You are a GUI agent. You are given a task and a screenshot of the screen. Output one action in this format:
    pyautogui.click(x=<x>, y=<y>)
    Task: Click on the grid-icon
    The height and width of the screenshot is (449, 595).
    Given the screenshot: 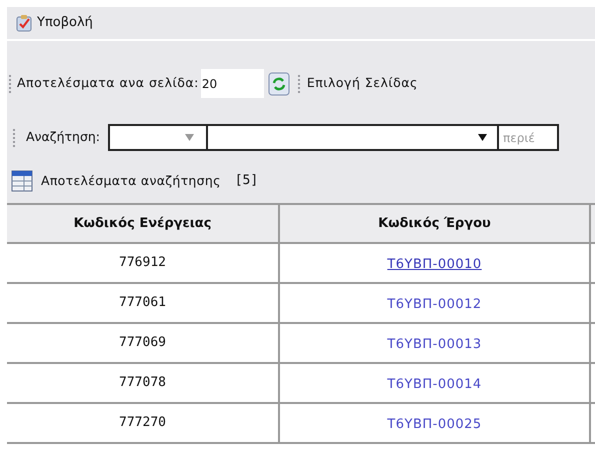 What is the action you would take?
    pyautogui.click(x=22, y=181)
    